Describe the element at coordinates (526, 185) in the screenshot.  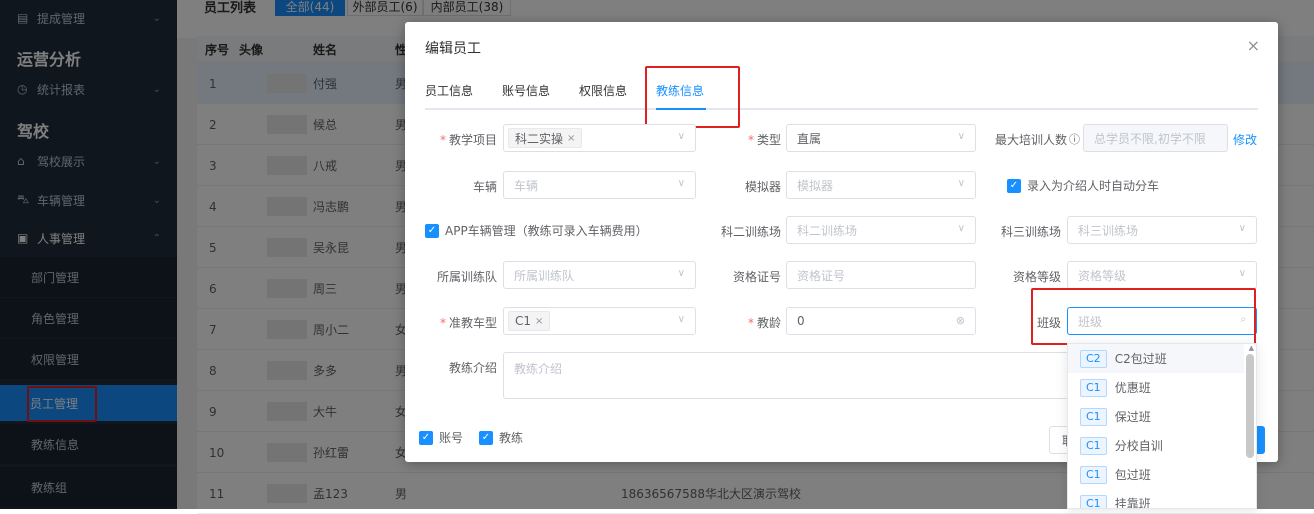
I see `vehicle-placeholder: 车辆` at that location.